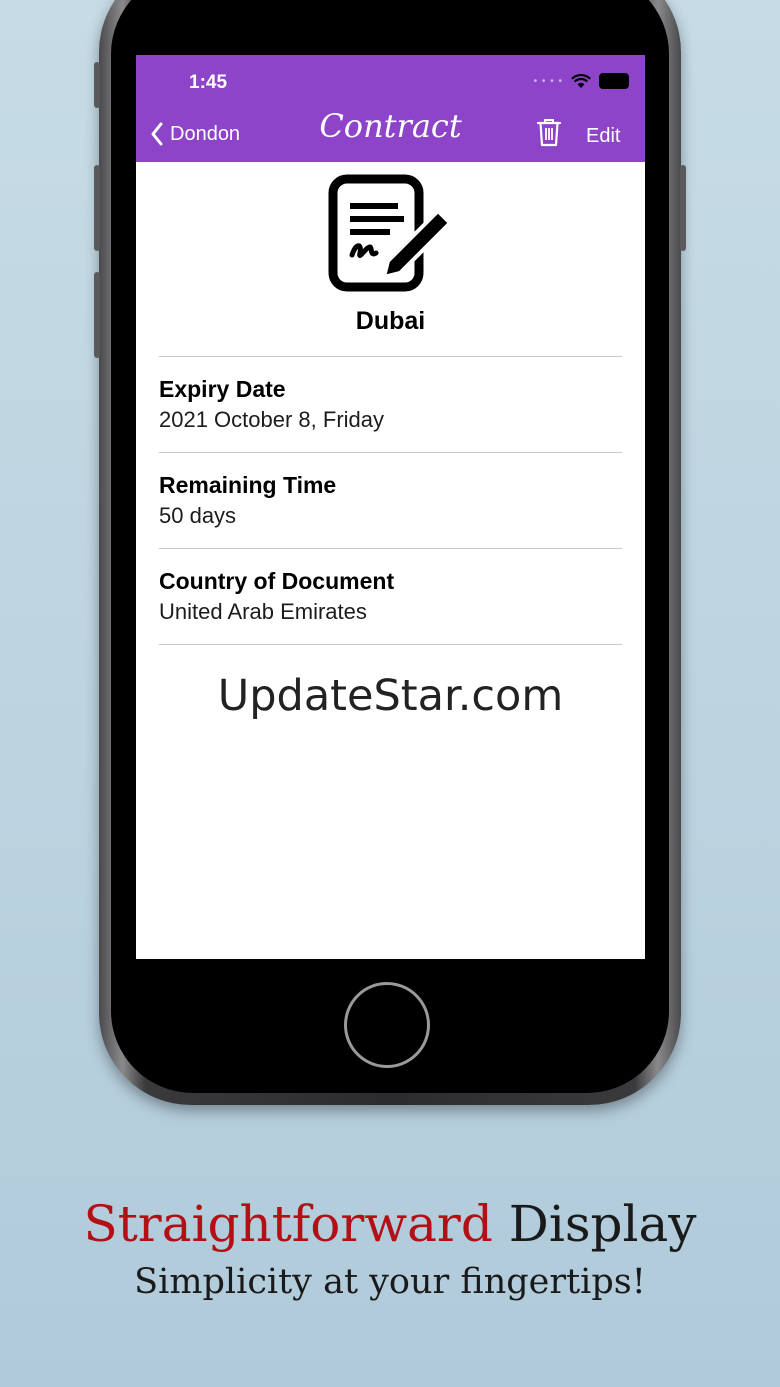 This screenshot has width=780, height=1387. What do you see at coordinates (548, 81) in the screenshot?
I see `signal-dots-icon: • • • •` at bounding box center [548, 81].